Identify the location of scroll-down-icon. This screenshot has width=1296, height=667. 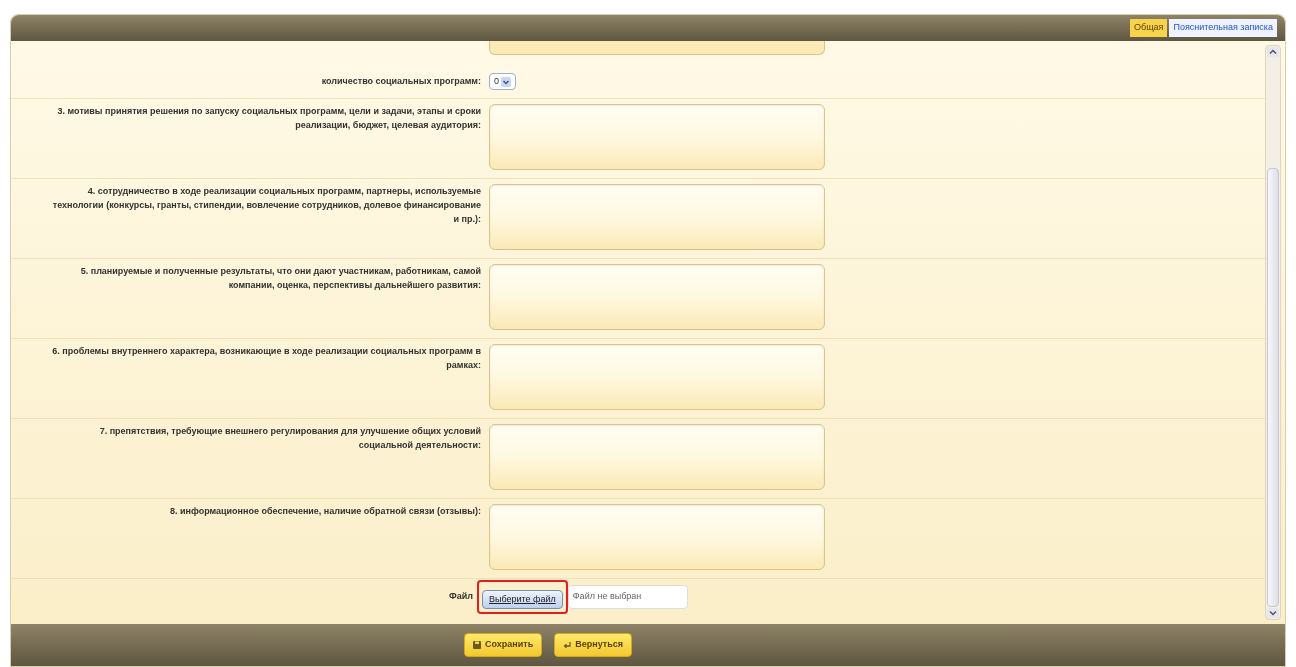
(1273, 613).